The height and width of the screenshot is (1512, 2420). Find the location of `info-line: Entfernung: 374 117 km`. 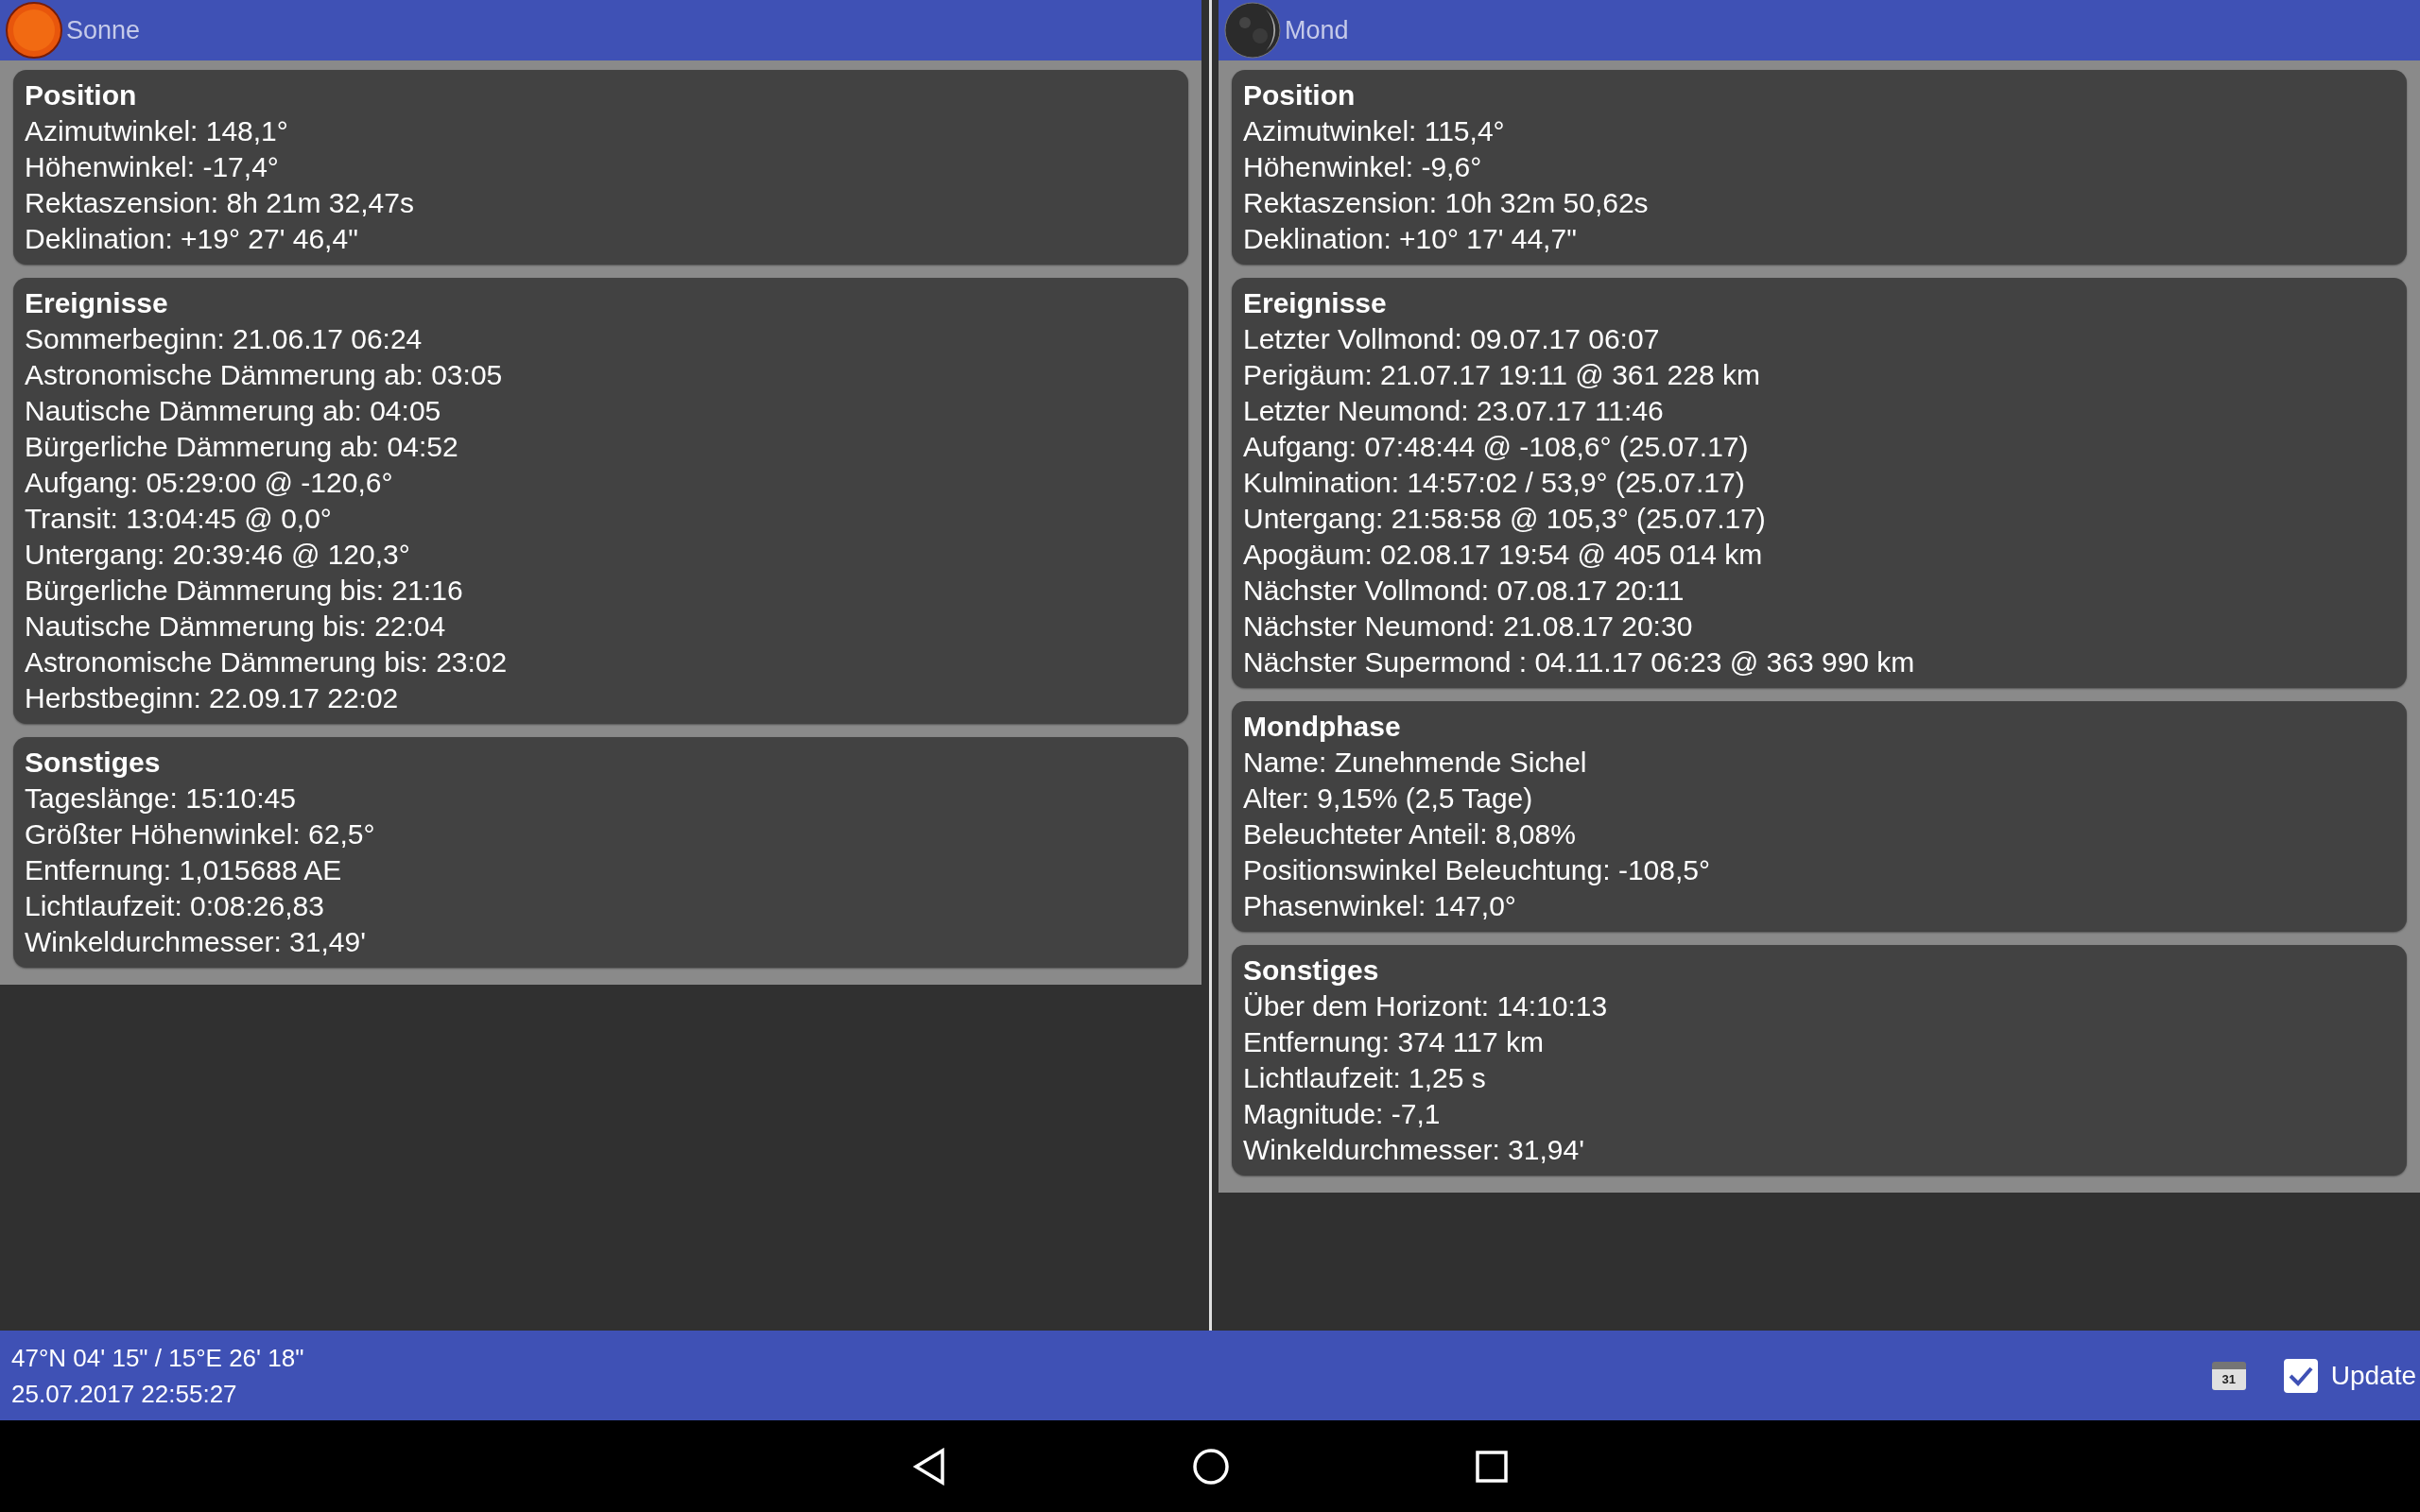

info-line: Entfernung: 374 117 km is located at coordinates (1394, 1042).